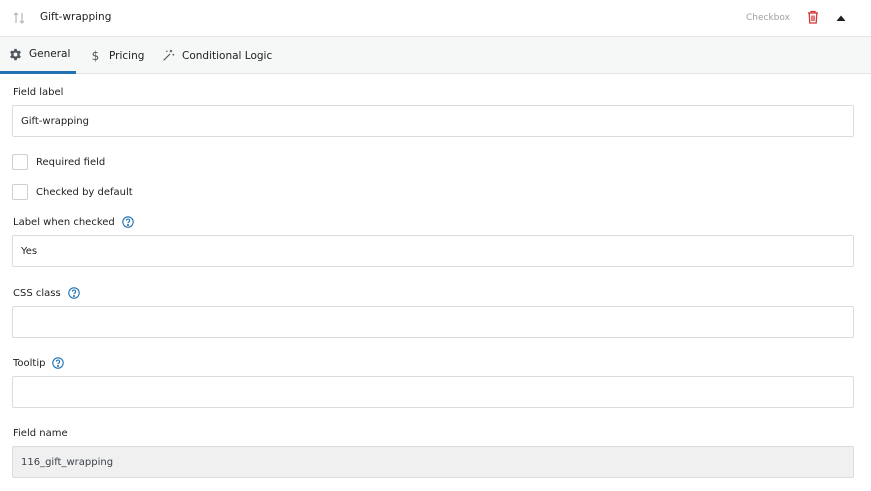  Describe the element at coordinates (29, 363) in the screenshot. I see `tooltip-text: Tooltip` at that location.